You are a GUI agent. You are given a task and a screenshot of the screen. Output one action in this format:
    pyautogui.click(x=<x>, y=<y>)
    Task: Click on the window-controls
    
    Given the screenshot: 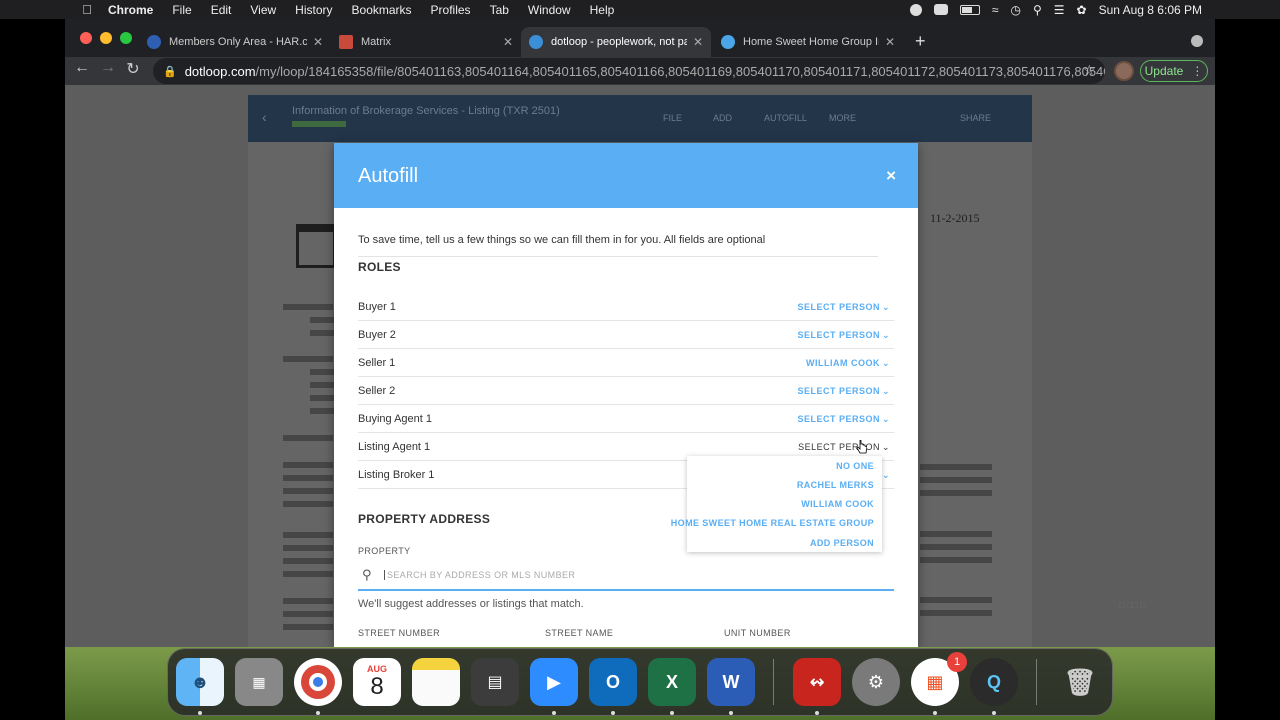 What is the action you would take?
    pyautogui.click(x=106, y=38)
    